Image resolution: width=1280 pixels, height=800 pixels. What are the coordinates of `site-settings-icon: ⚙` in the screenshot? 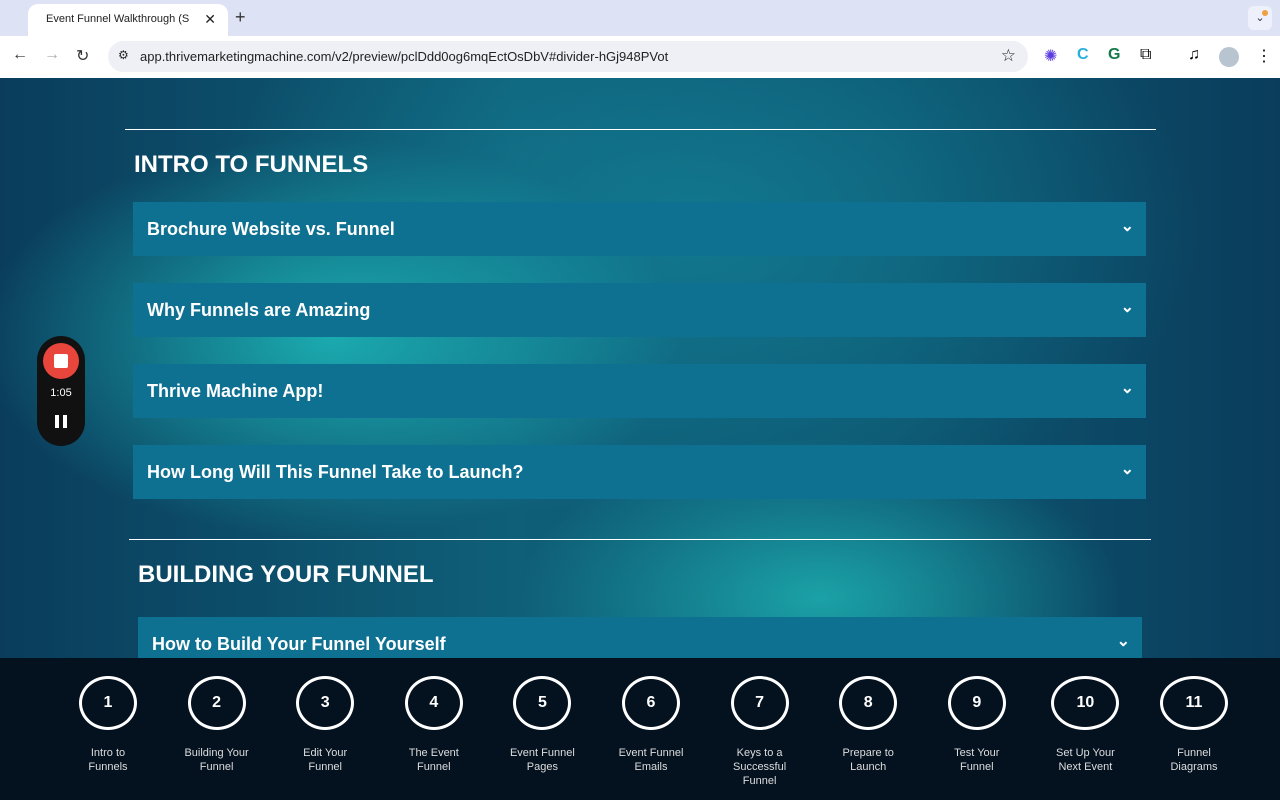 It's located at (123, 55).